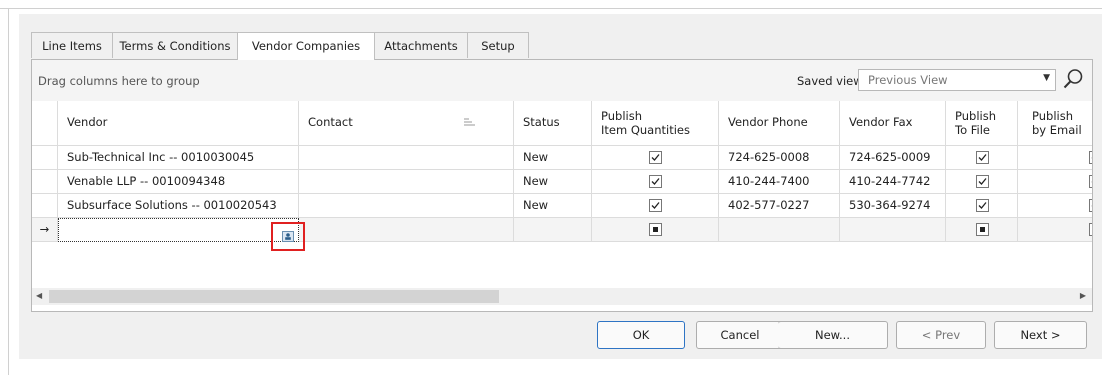  I want to click on column-header-vendor-label: Vendor, so click(87, 122).